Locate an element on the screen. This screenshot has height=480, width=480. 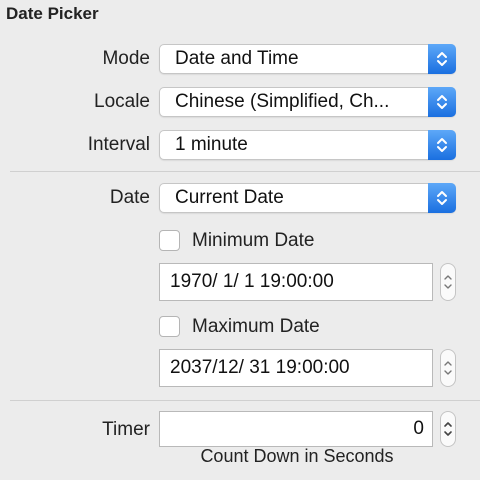
date-popup: Current Date is located at coordinates (307, 198).